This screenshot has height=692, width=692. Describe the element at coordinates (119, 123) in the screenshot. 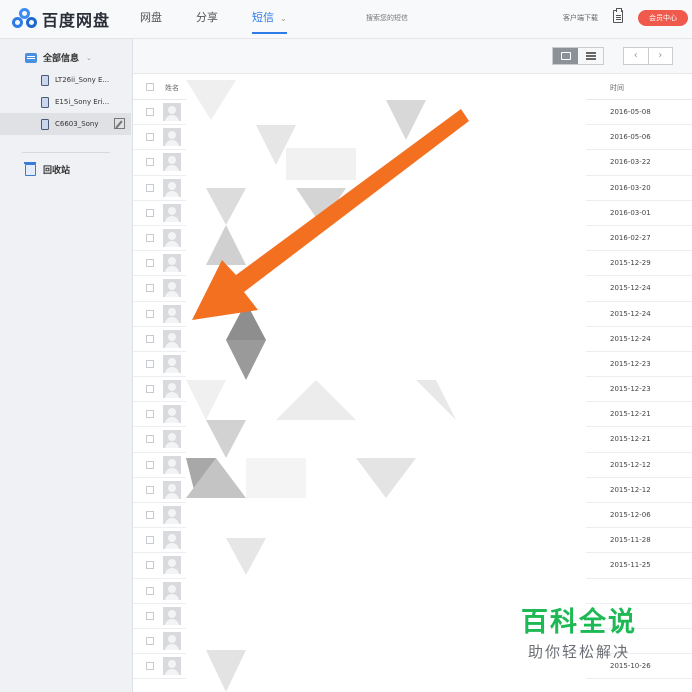

I see `edit-icon` at that location.